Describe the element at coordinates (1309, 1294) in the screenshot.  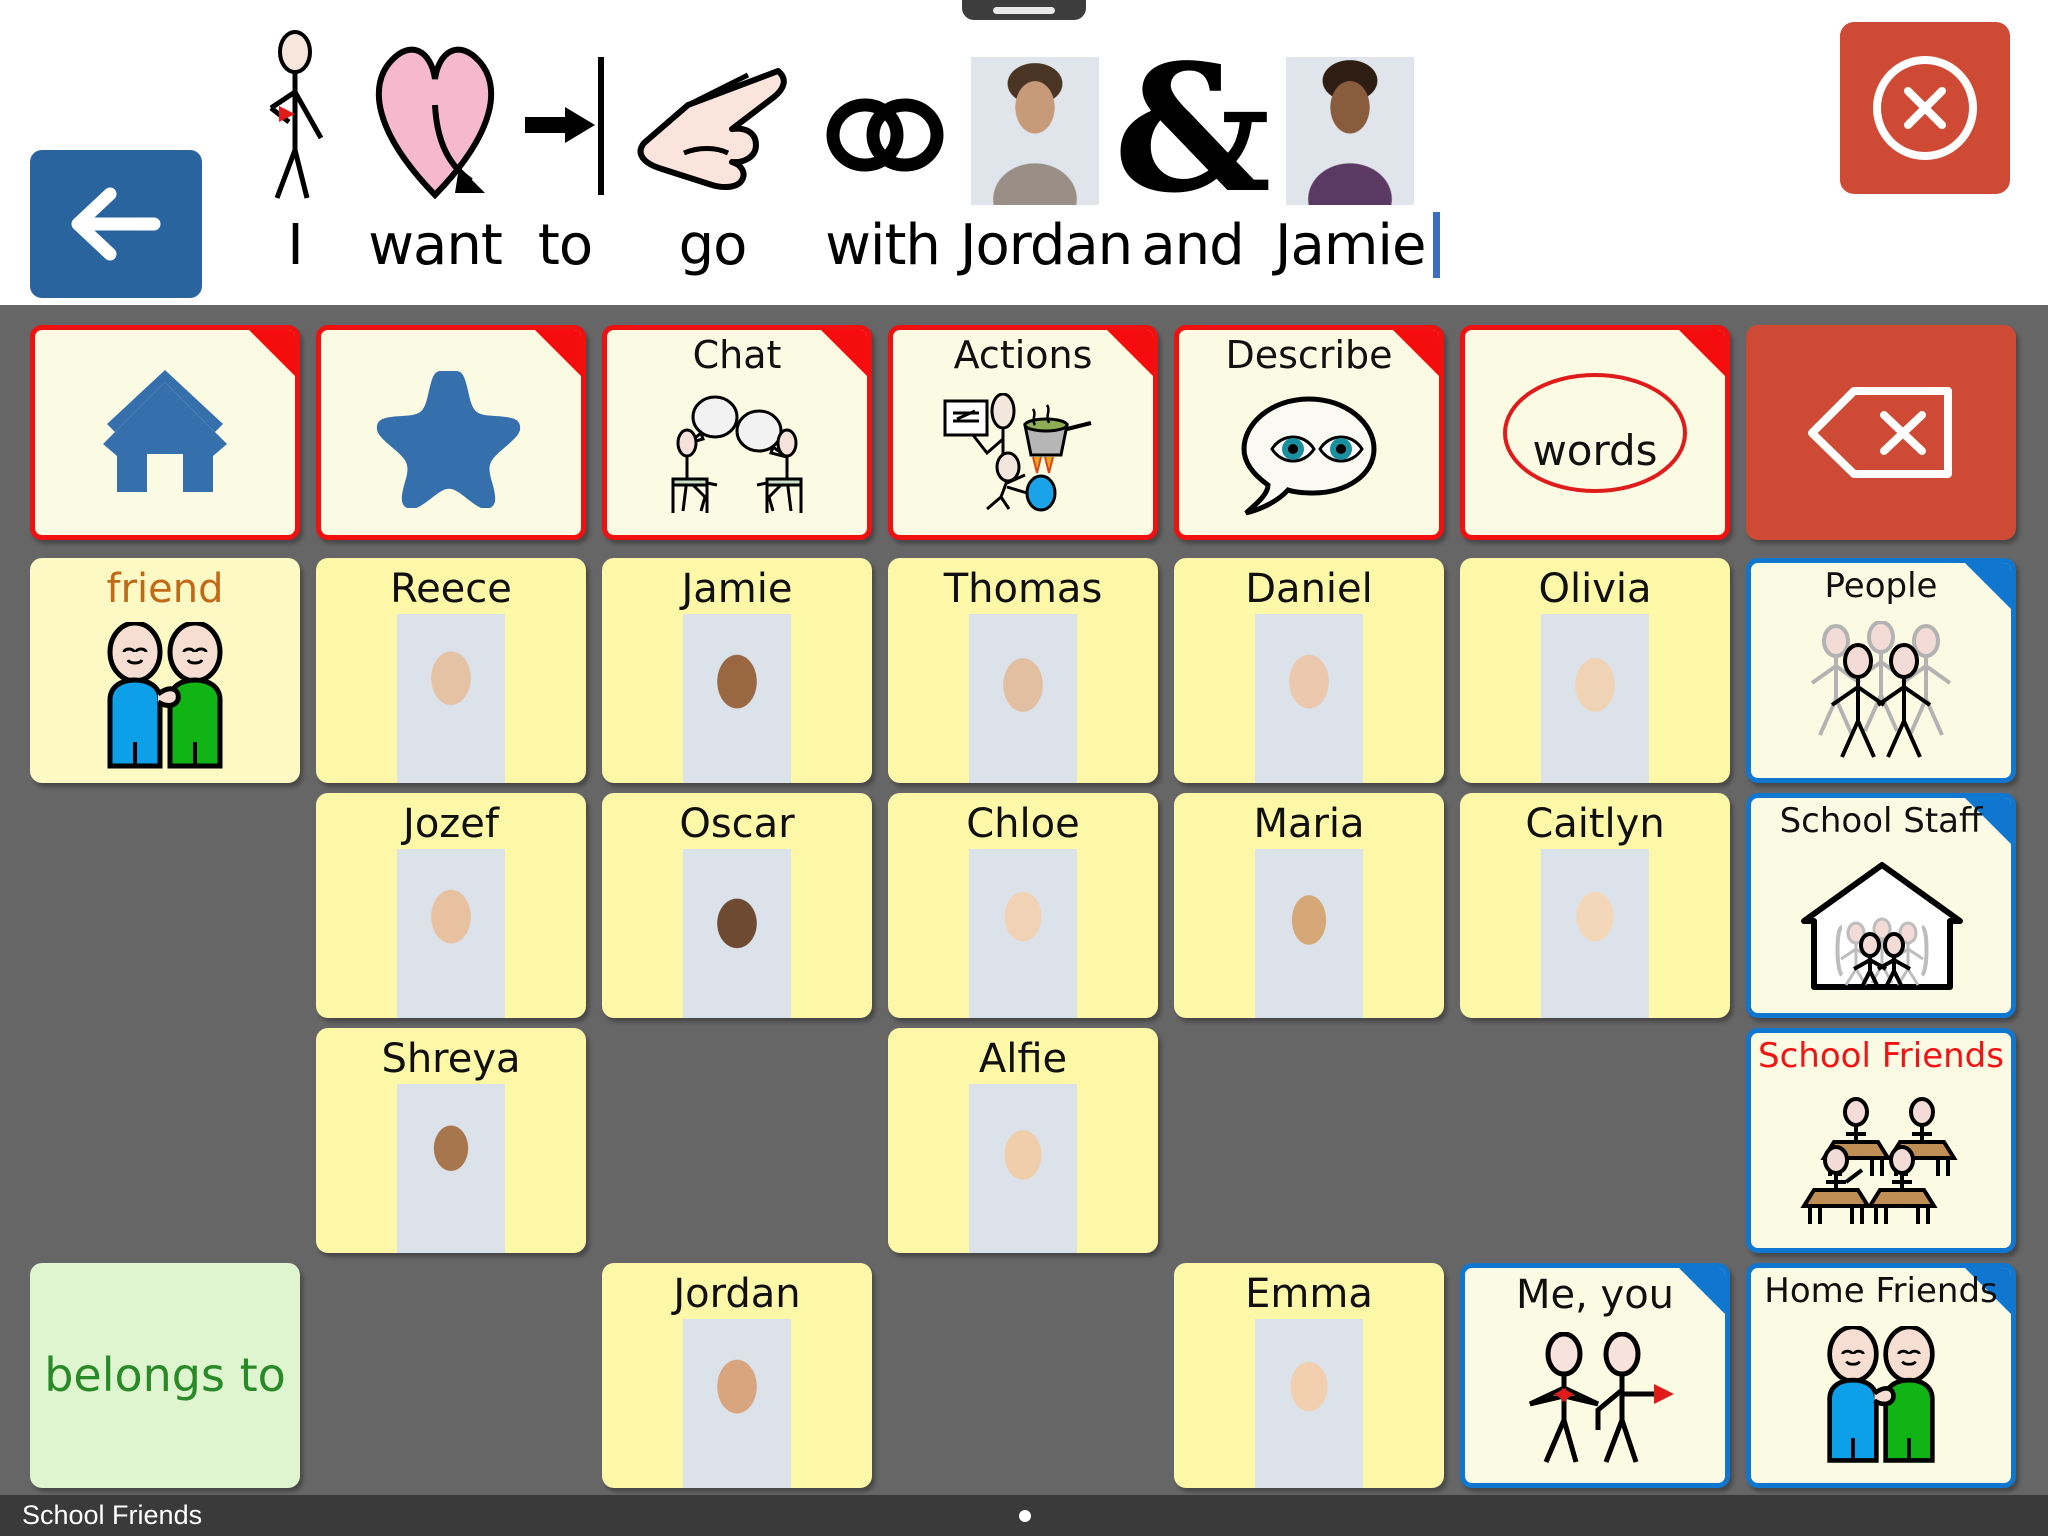
I see `cell-label: Emma` at that location.